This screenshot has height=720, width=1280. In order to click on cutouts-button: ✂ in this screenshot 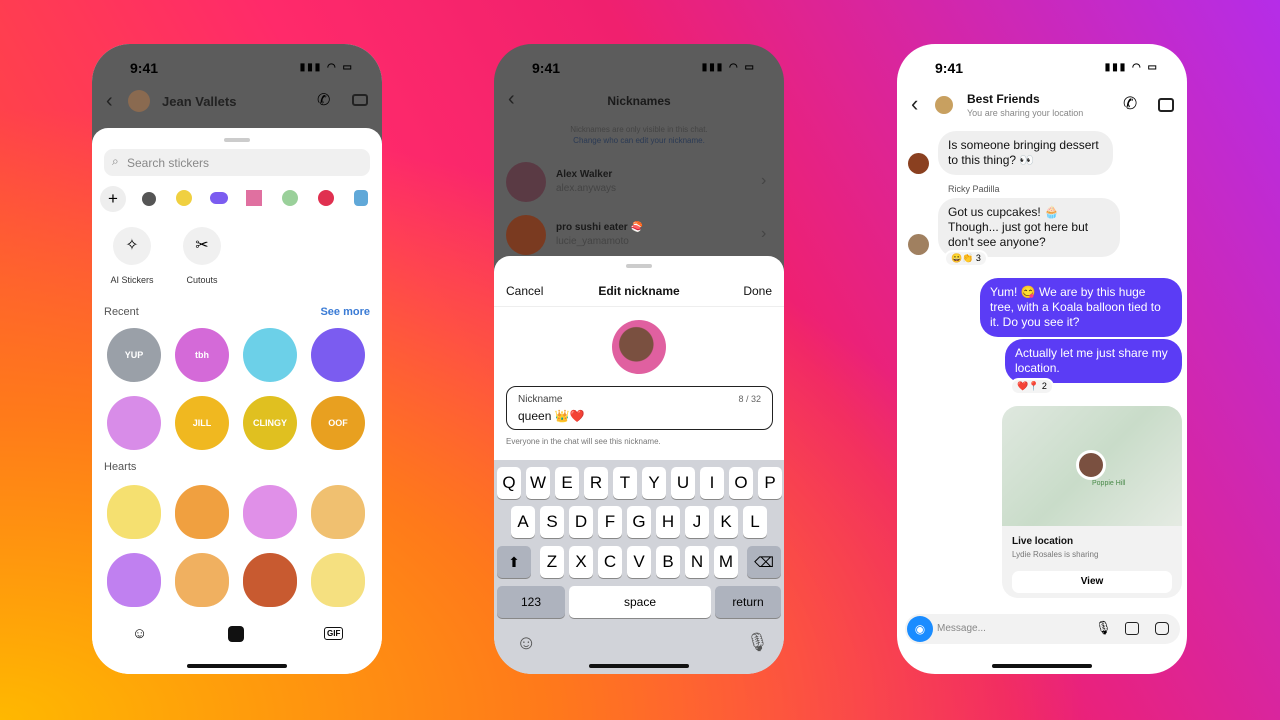, I will do `click(202, 246)`.